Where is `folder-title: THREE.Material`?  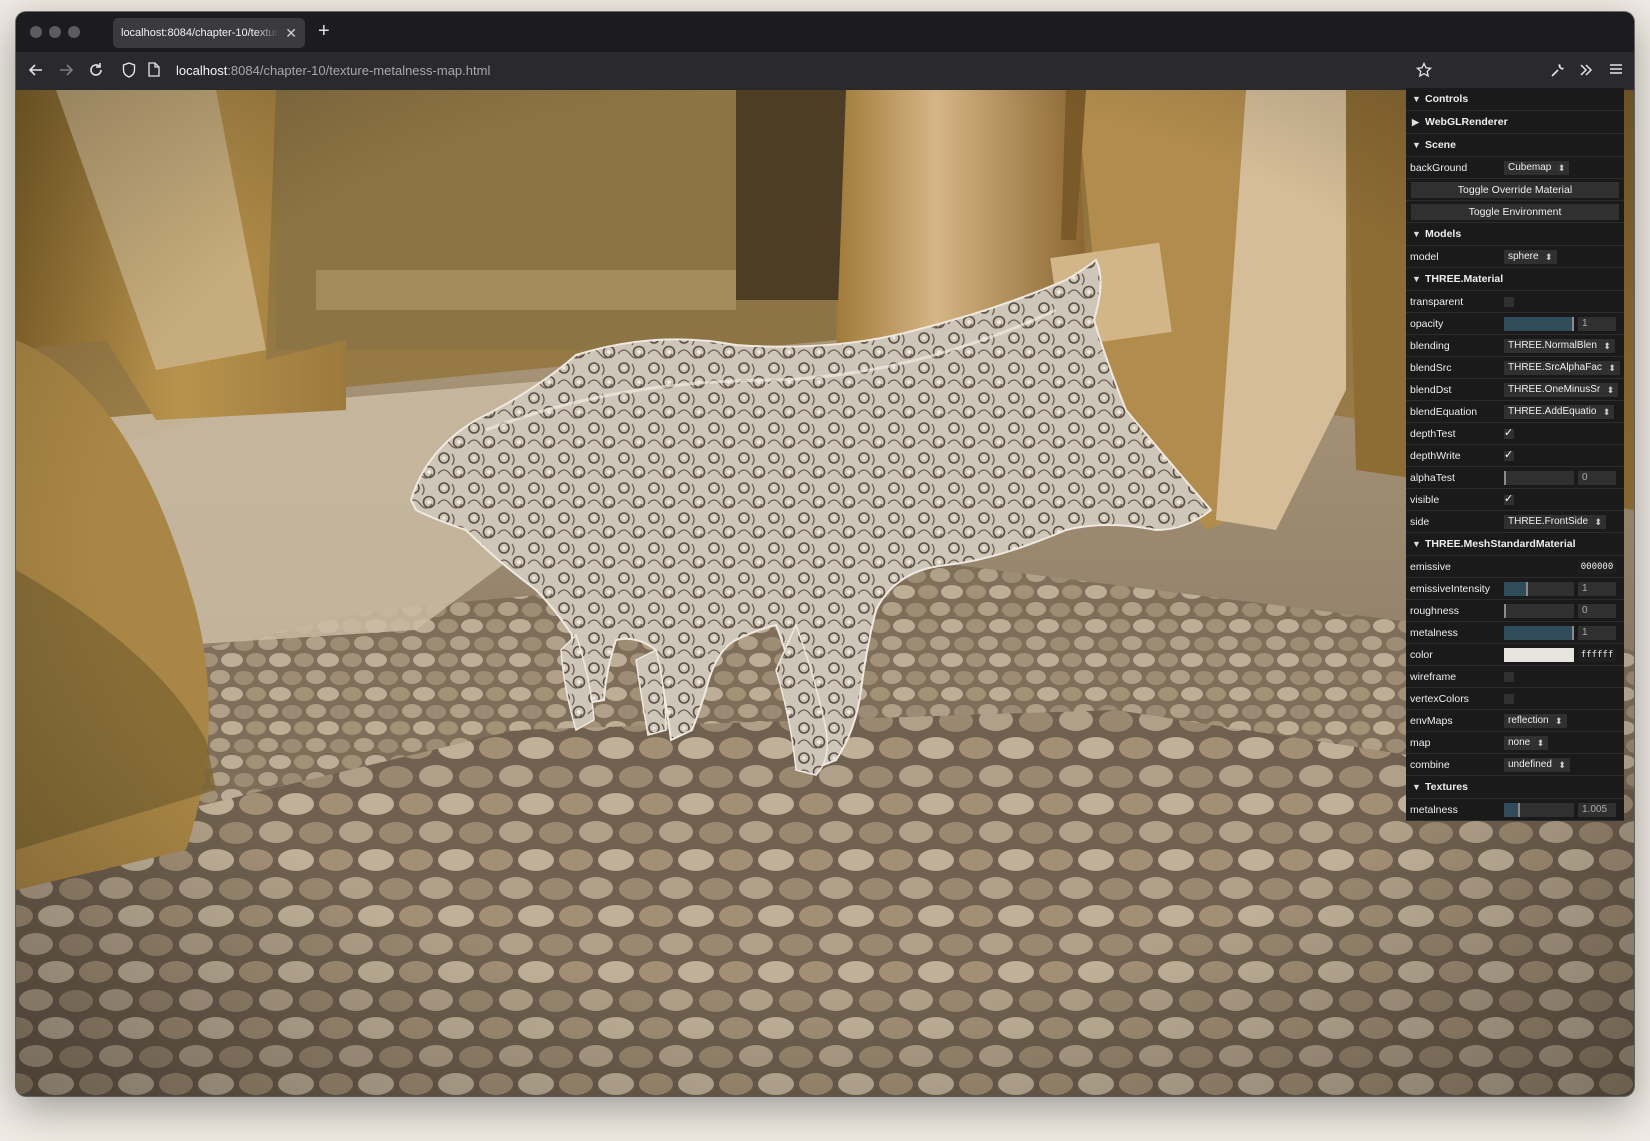
folder-title: THREE.Material is located at coordinates (1464, 279).